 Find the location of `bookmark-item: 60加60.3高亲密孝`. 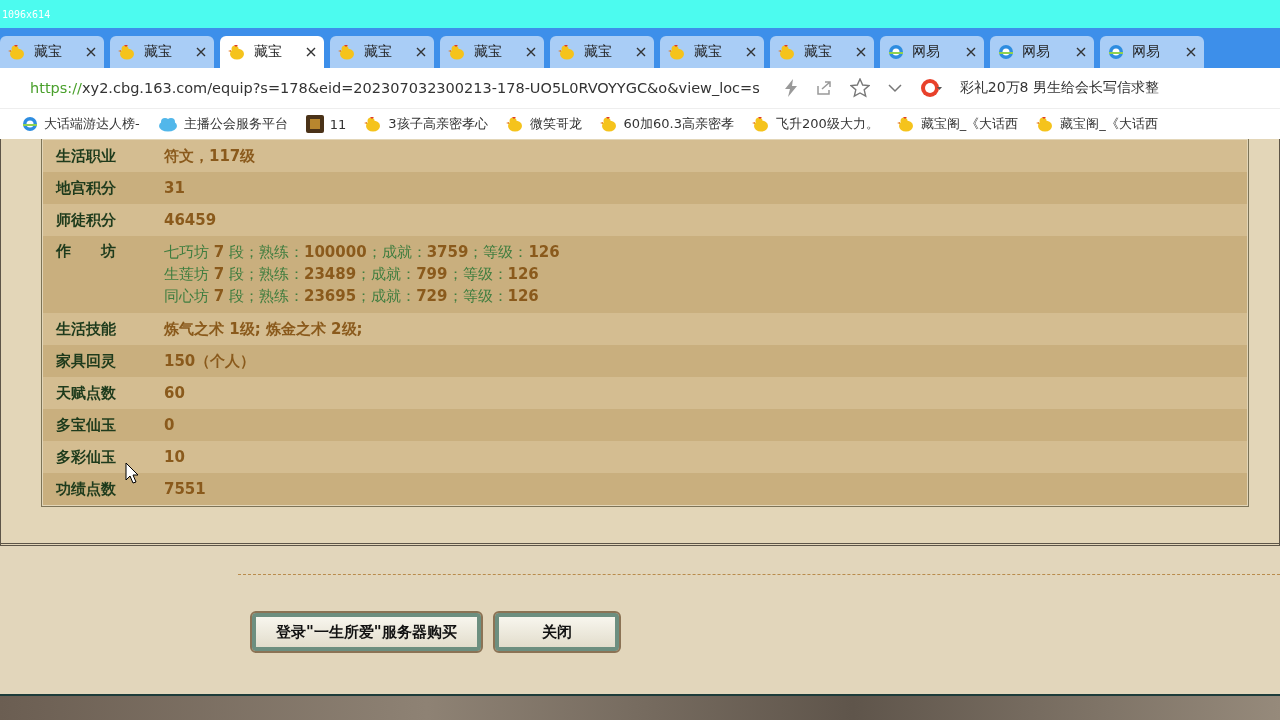

bookmark-item: 60加60.3高亲密孝 is located at coordinates (667, 124).